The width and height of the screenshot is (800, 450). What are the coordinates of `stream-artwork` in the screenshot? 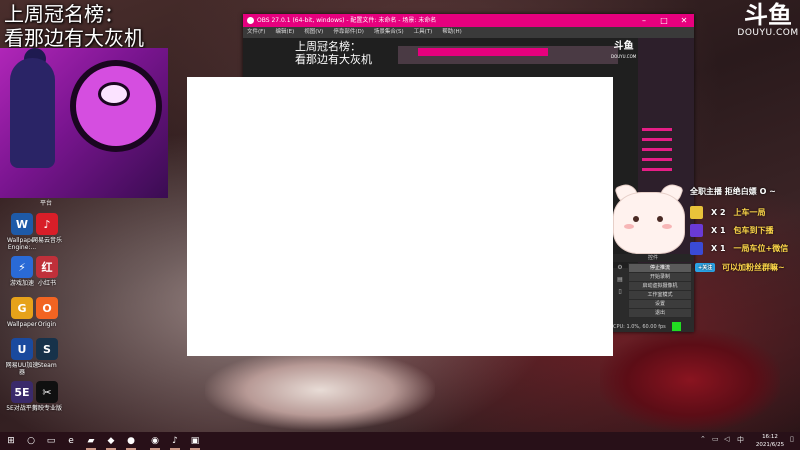 It's located at (84, 123).